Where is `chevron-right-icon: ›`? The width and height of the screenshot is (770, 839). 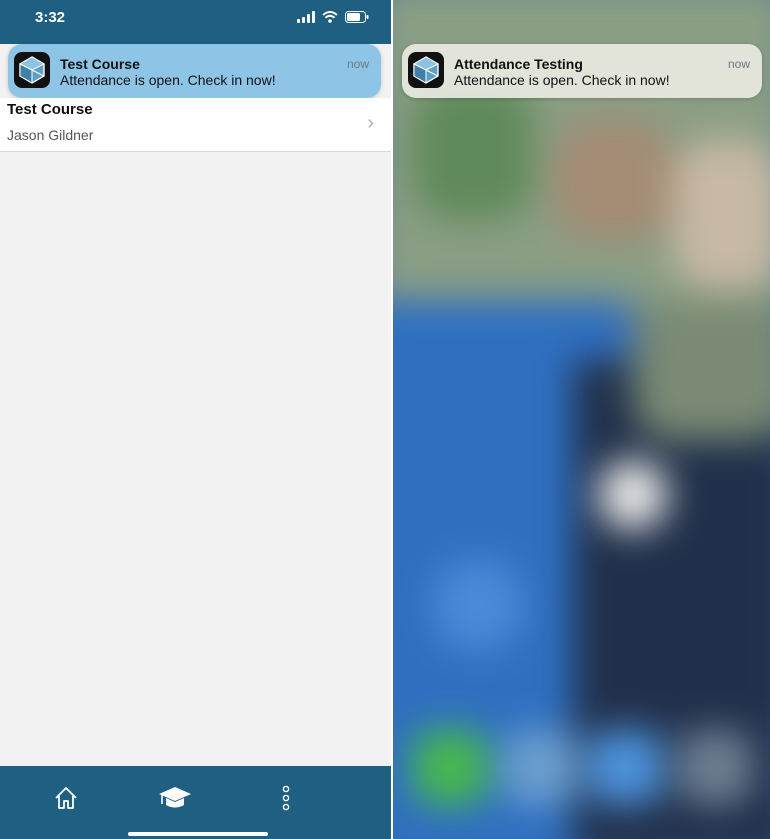
chevron-right-icon: › is located at coordinates (370, 123).